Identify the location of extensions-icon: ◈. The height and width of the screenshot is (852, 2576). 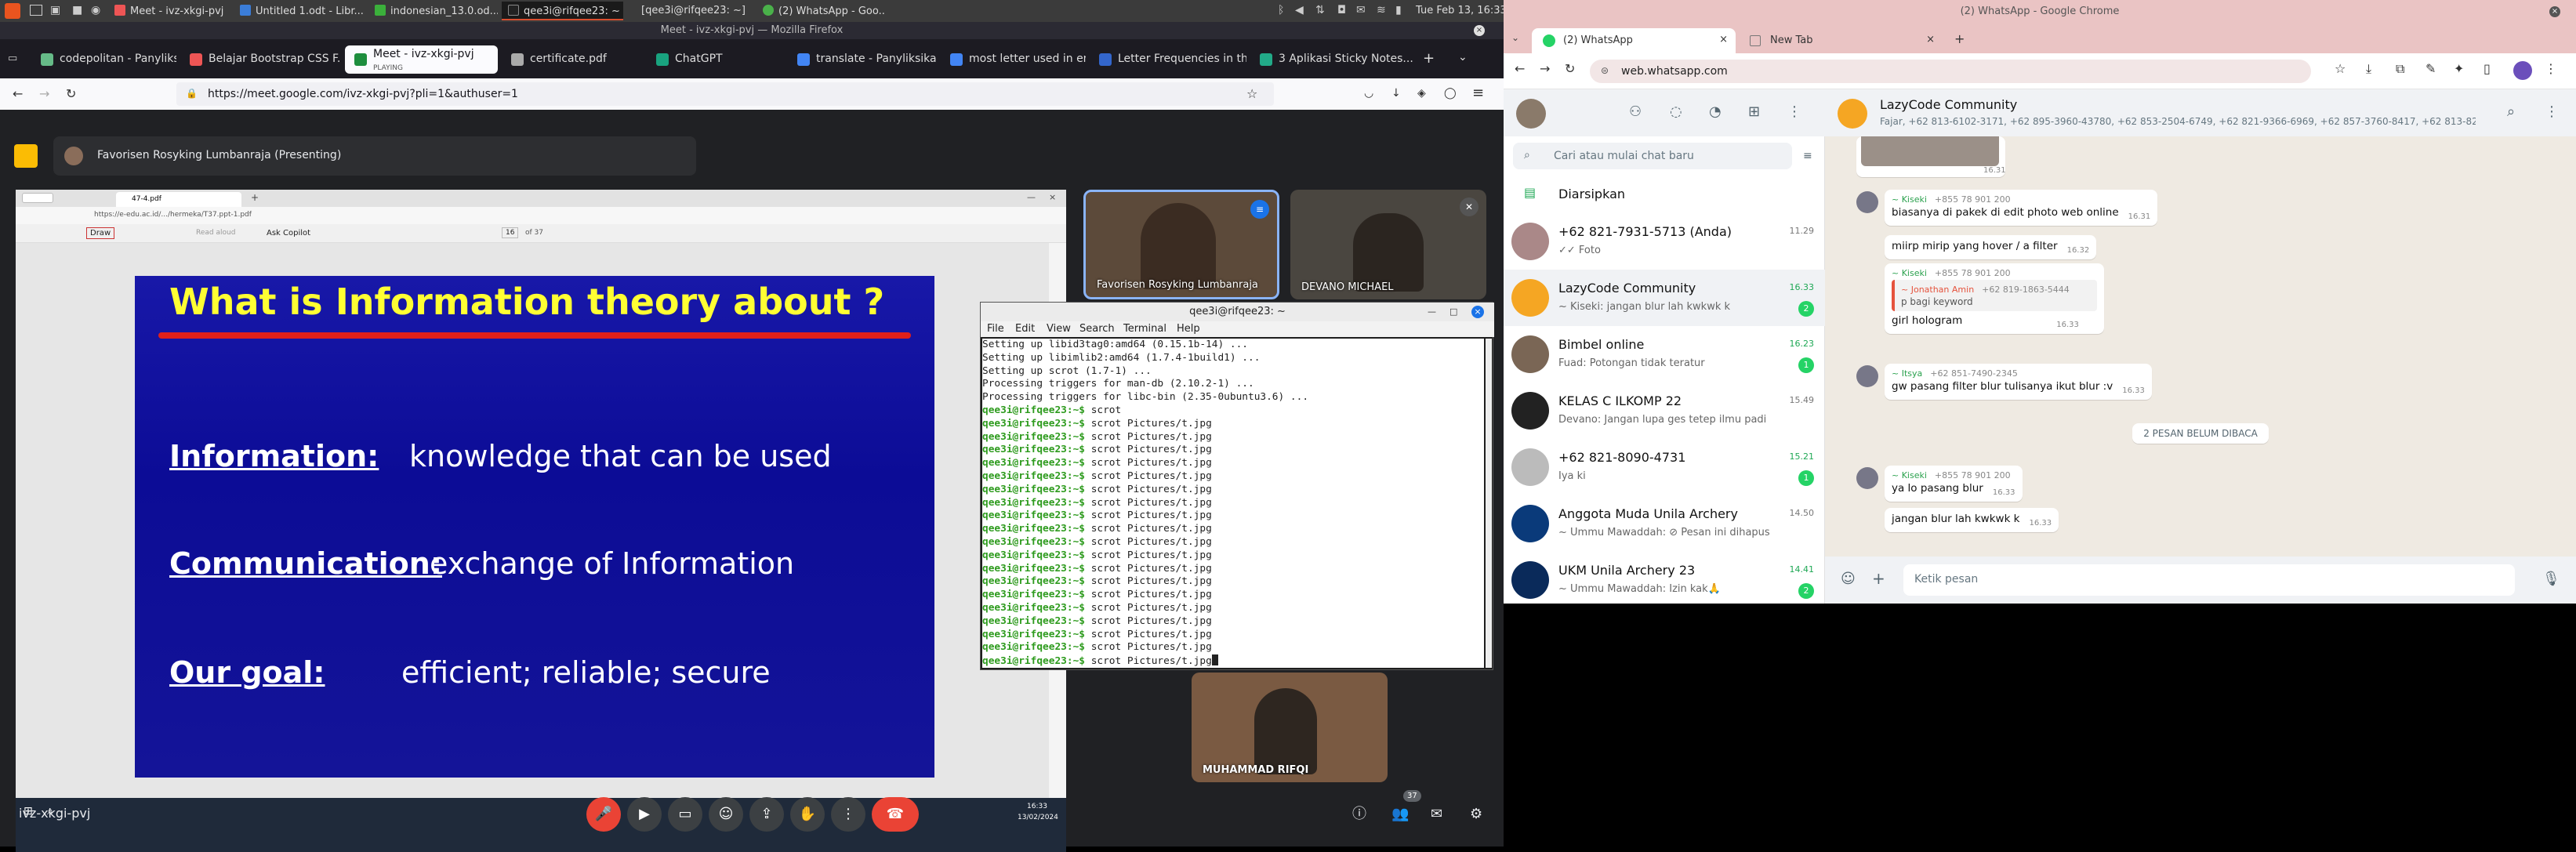
(1421, 93).